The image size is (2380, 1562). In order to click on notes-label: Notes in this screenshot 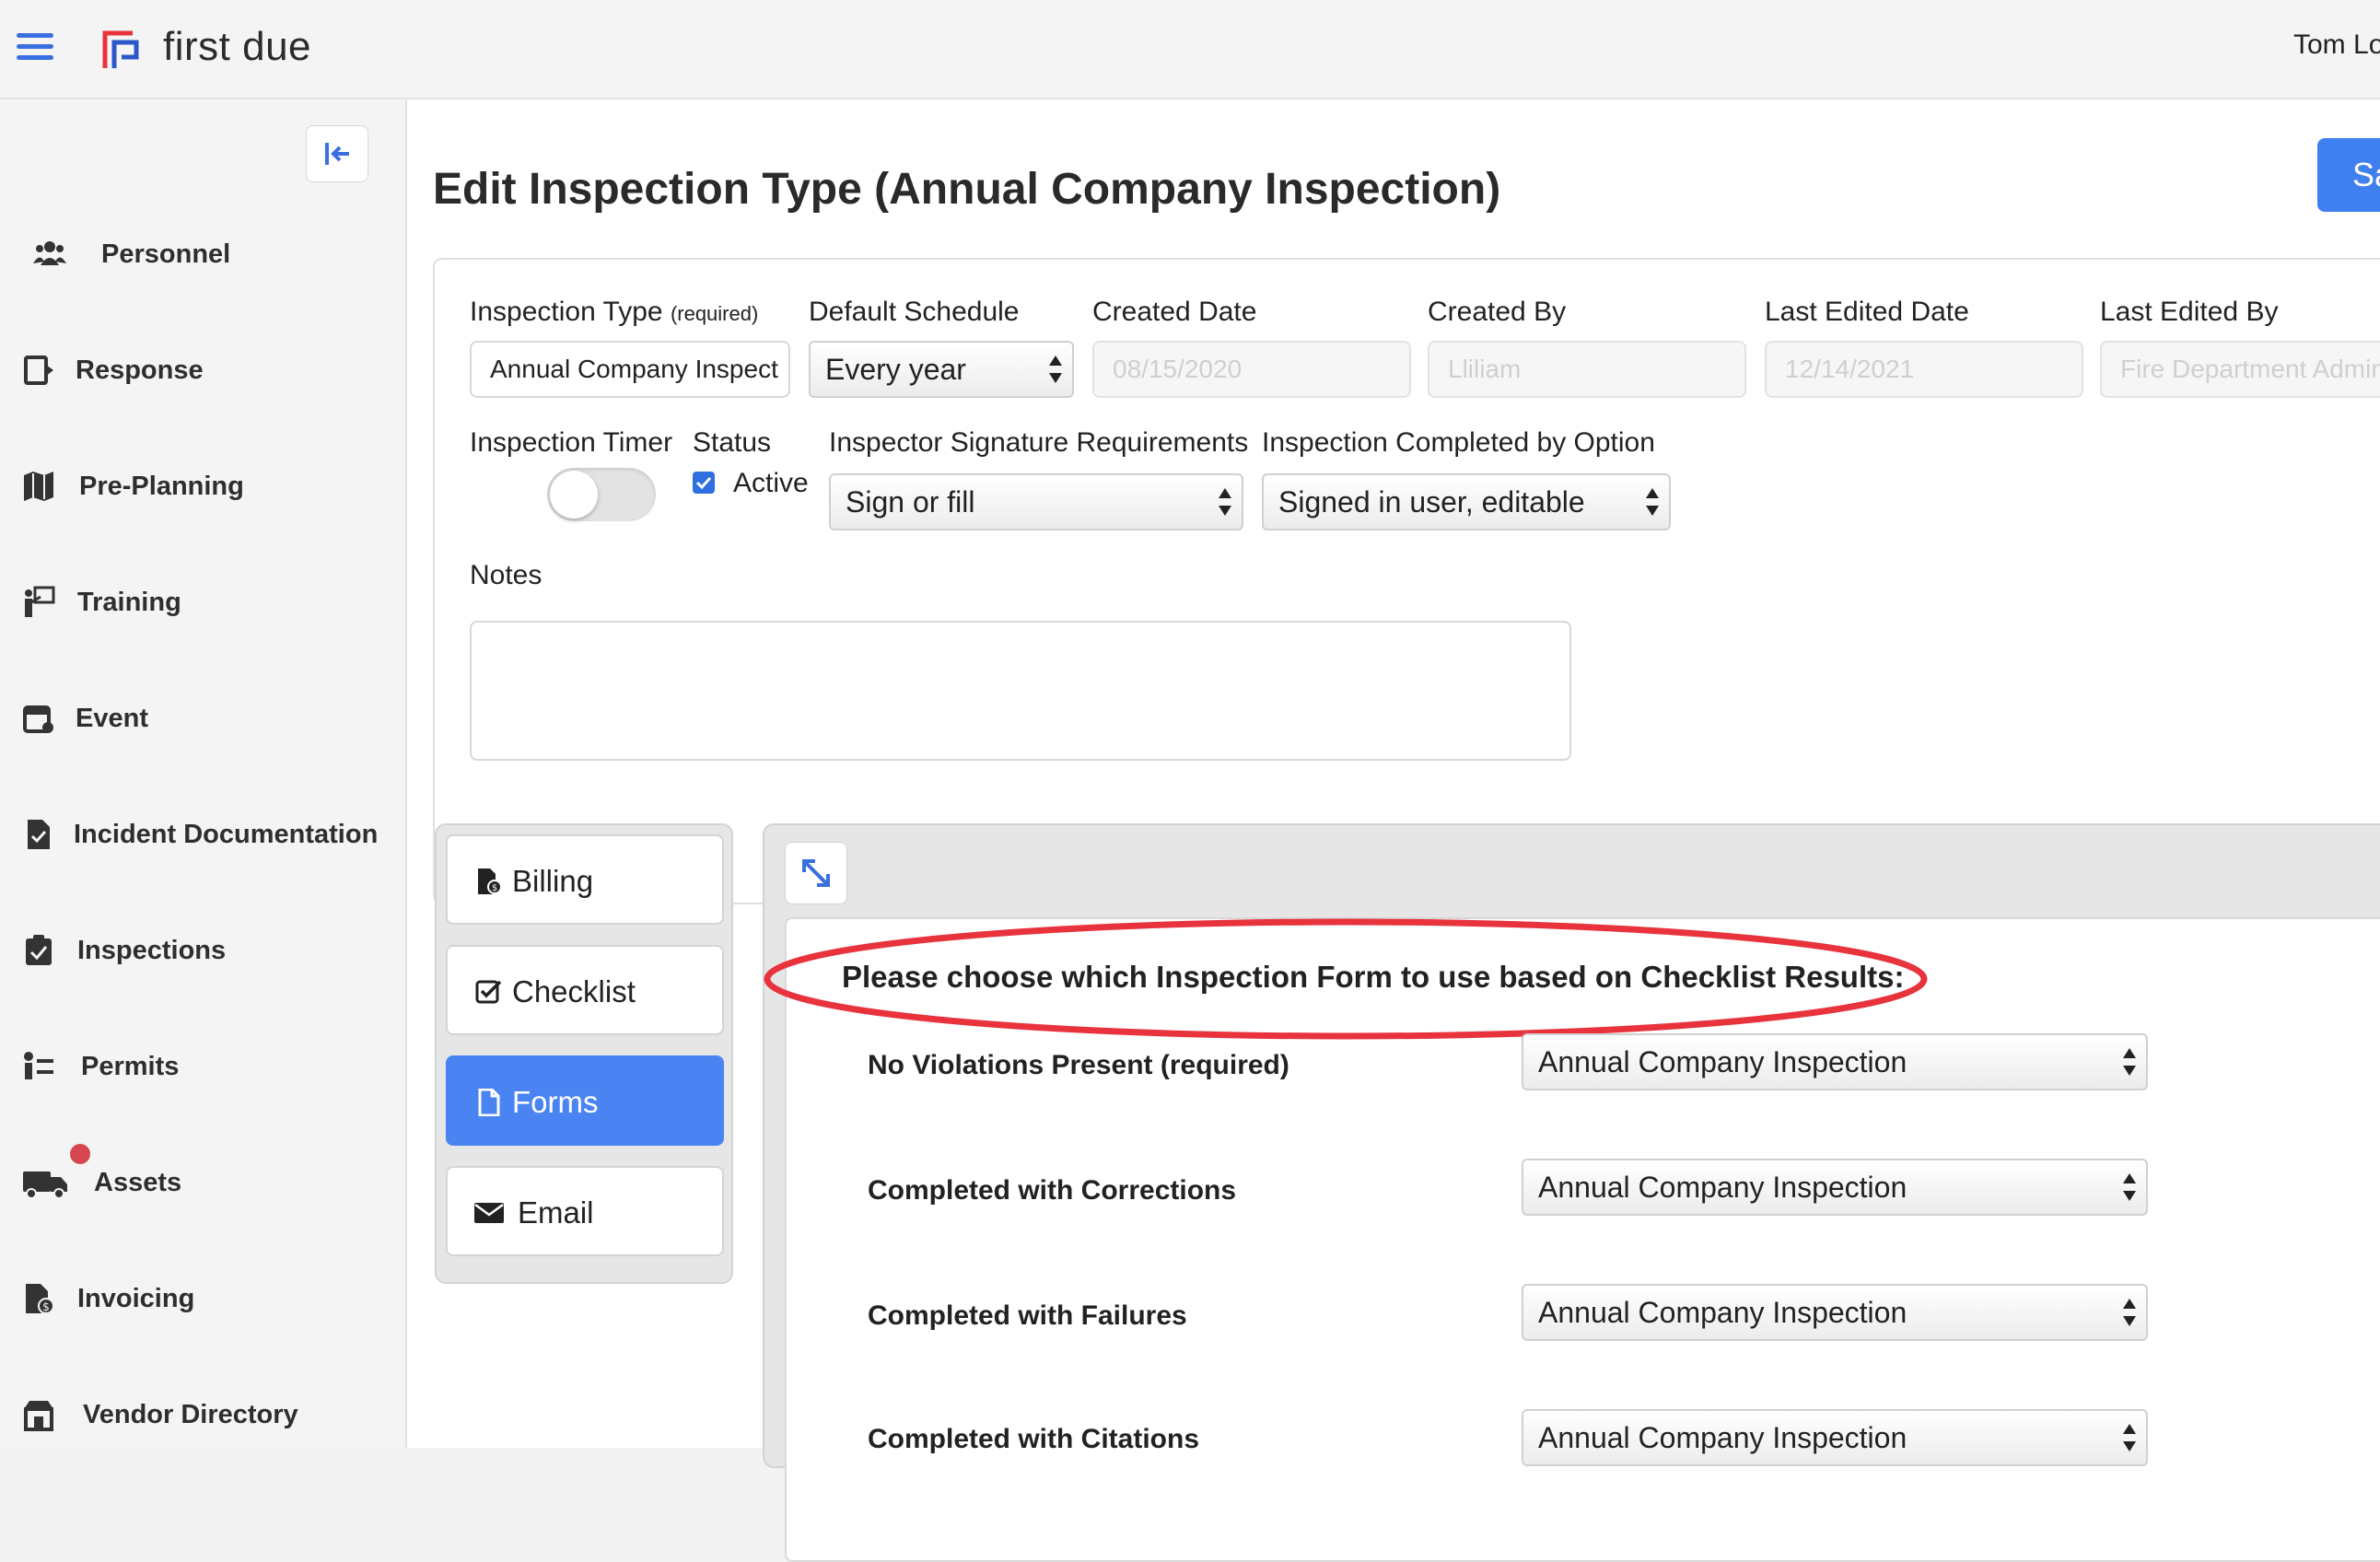, I will do `click(506, 575)`.